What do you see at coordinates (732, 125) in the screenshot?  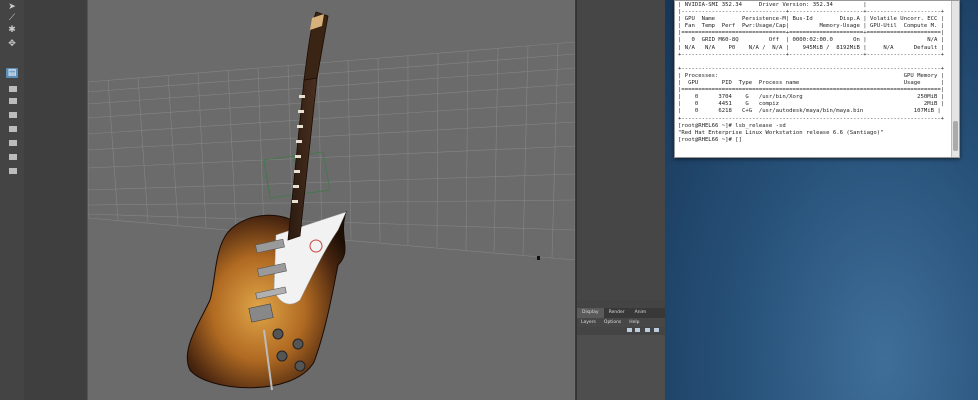 I see `terminal-line: [root@RHEL66 ~]# lsb_release -sd` at bounding box center [732, 125].